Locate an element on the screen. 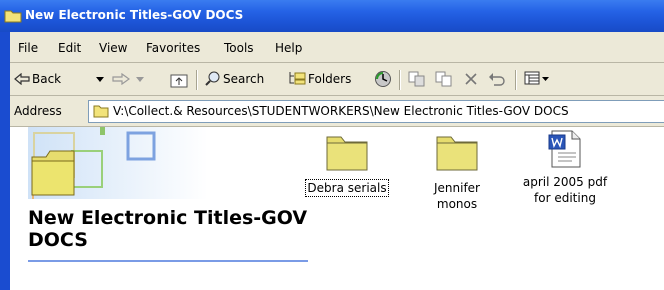 Image resolution: width=664 pixels, height=290 pixels. file-item-debra-serials: Debra serials is located at coordinates (347, 162).